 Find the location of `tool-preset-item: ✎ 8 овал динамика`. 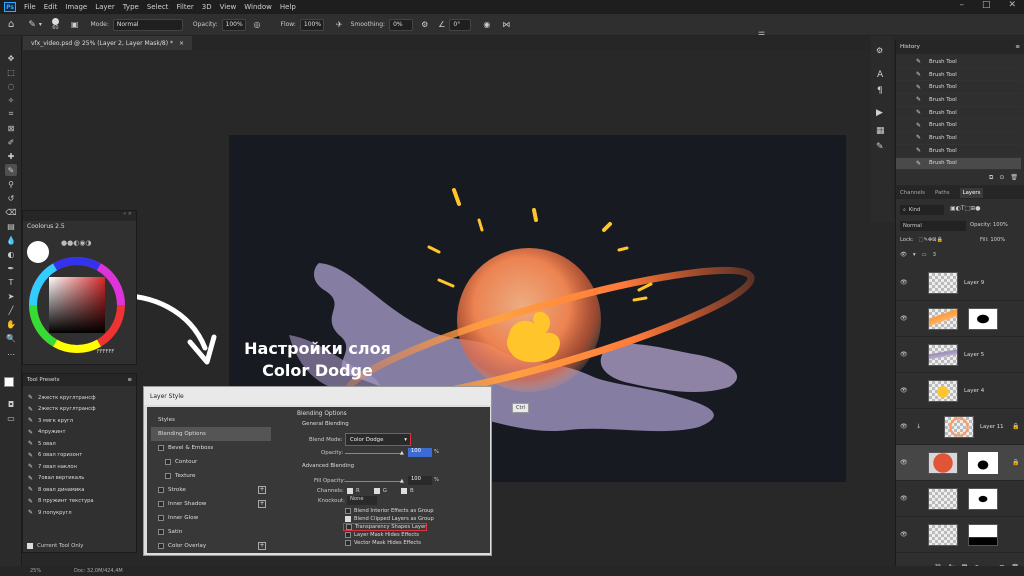

tool-preset-item: ✎ 8 овал динамика is located at coordinates (77, 490).